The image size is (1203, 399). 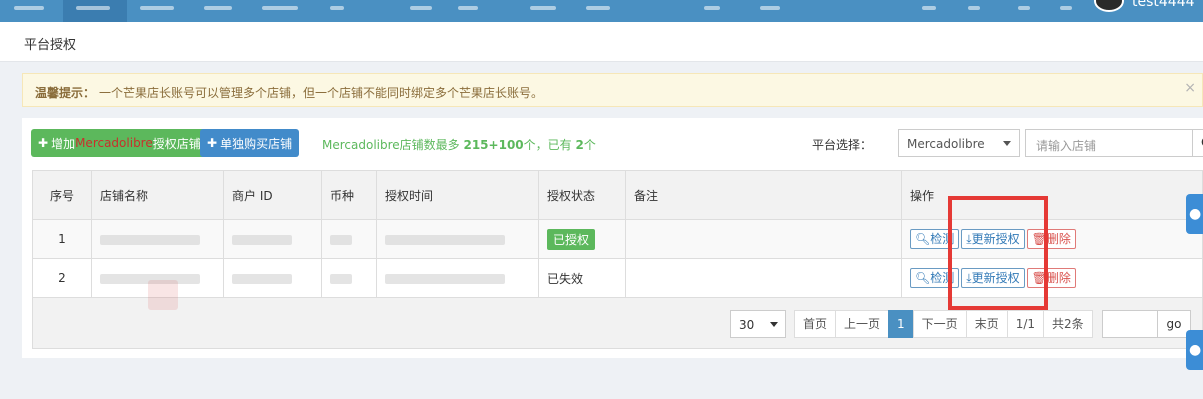 I want to click on buy-button-label: 单独购买店铺, so click(x=256, y=143).